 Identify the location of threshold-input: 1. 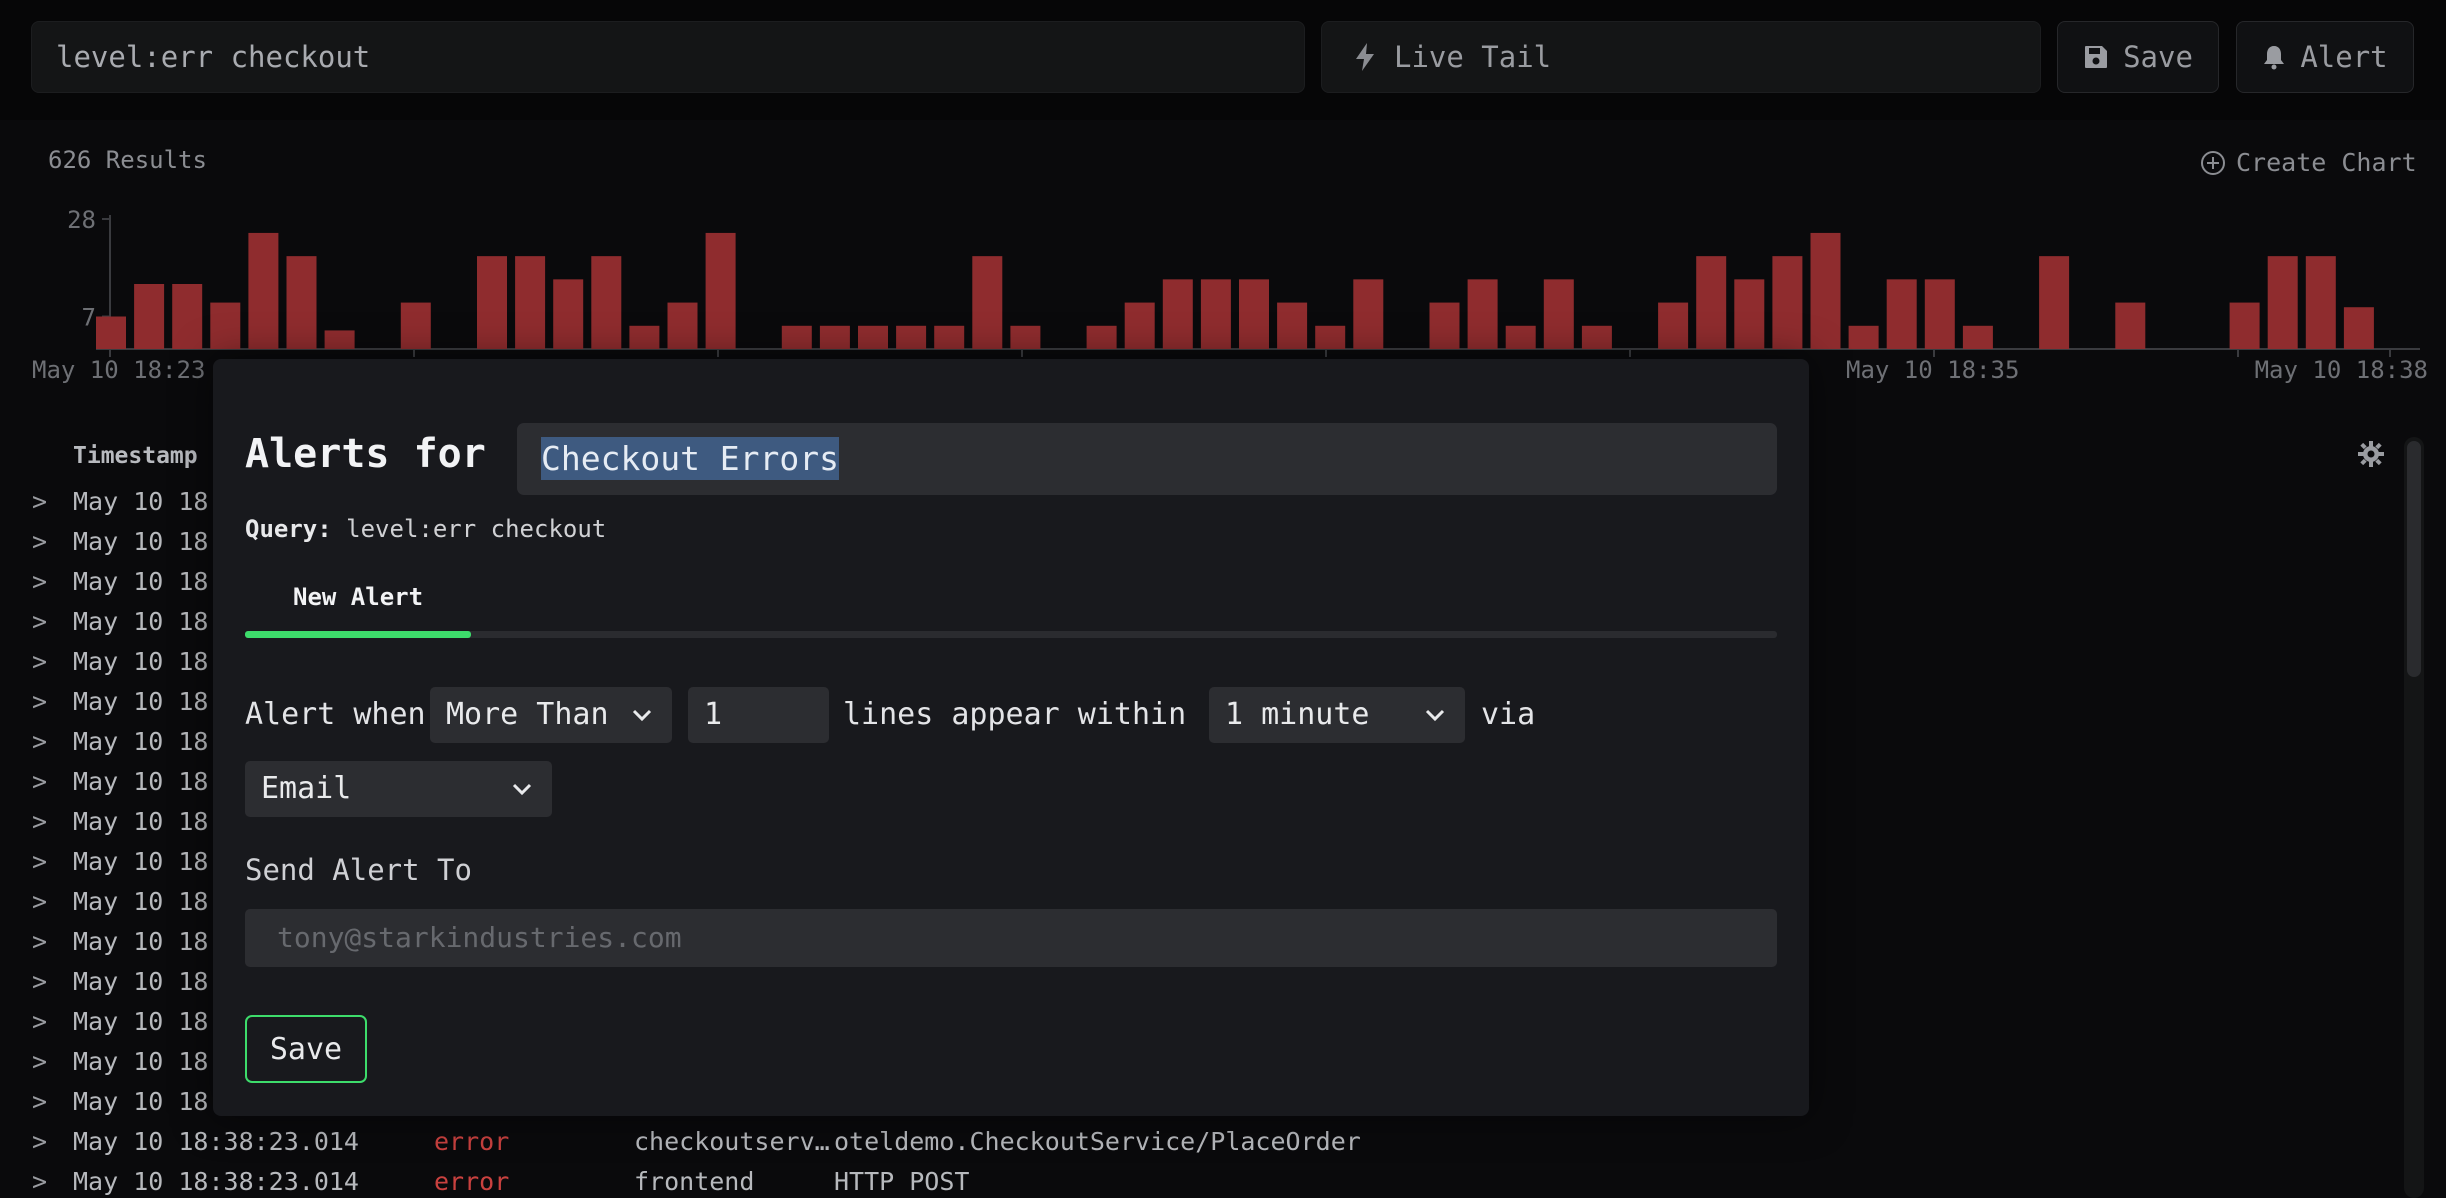
(758, 715).